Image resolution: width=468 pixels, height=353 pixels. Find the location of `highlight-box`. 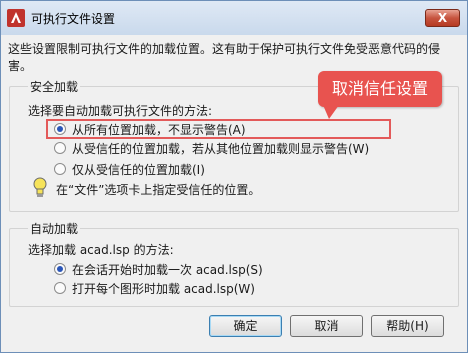

highlight-box is located at coordinates (218, 129).